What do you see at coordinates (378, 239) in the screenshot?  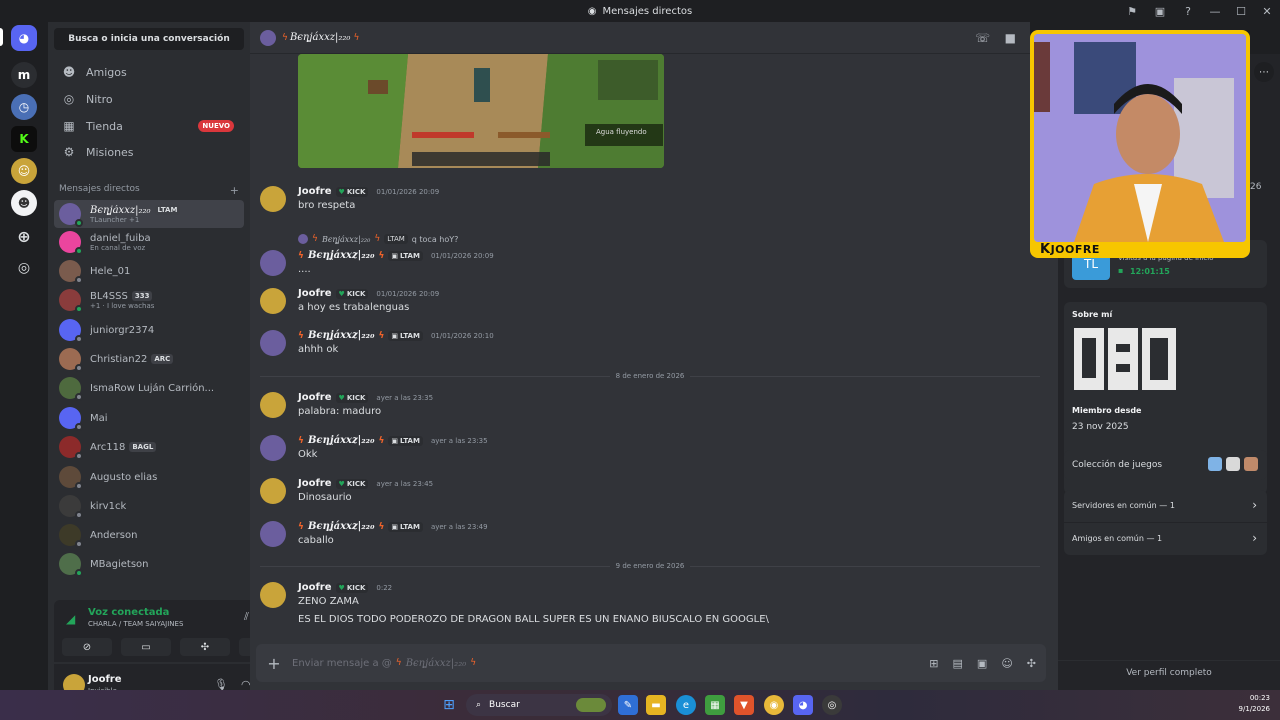 I see `reply-preview: ϟ Bєηʝáxxz|₂₂₀ ϟ LTAM q toca hoY?` at bounding box center [378, 239].